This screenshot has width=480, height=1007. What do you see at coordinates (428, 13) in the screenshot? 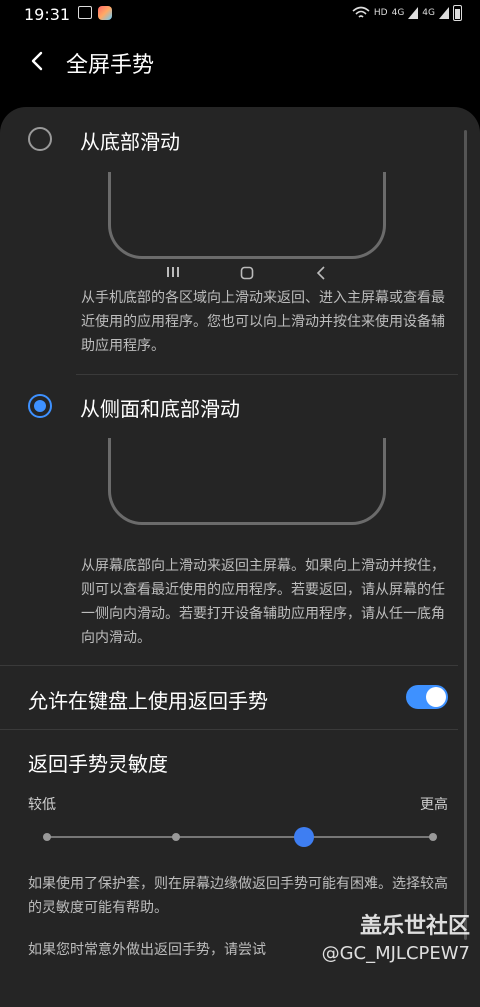
I see `network-4g-indicator-2: 4G` at bounding box center [428, 13].